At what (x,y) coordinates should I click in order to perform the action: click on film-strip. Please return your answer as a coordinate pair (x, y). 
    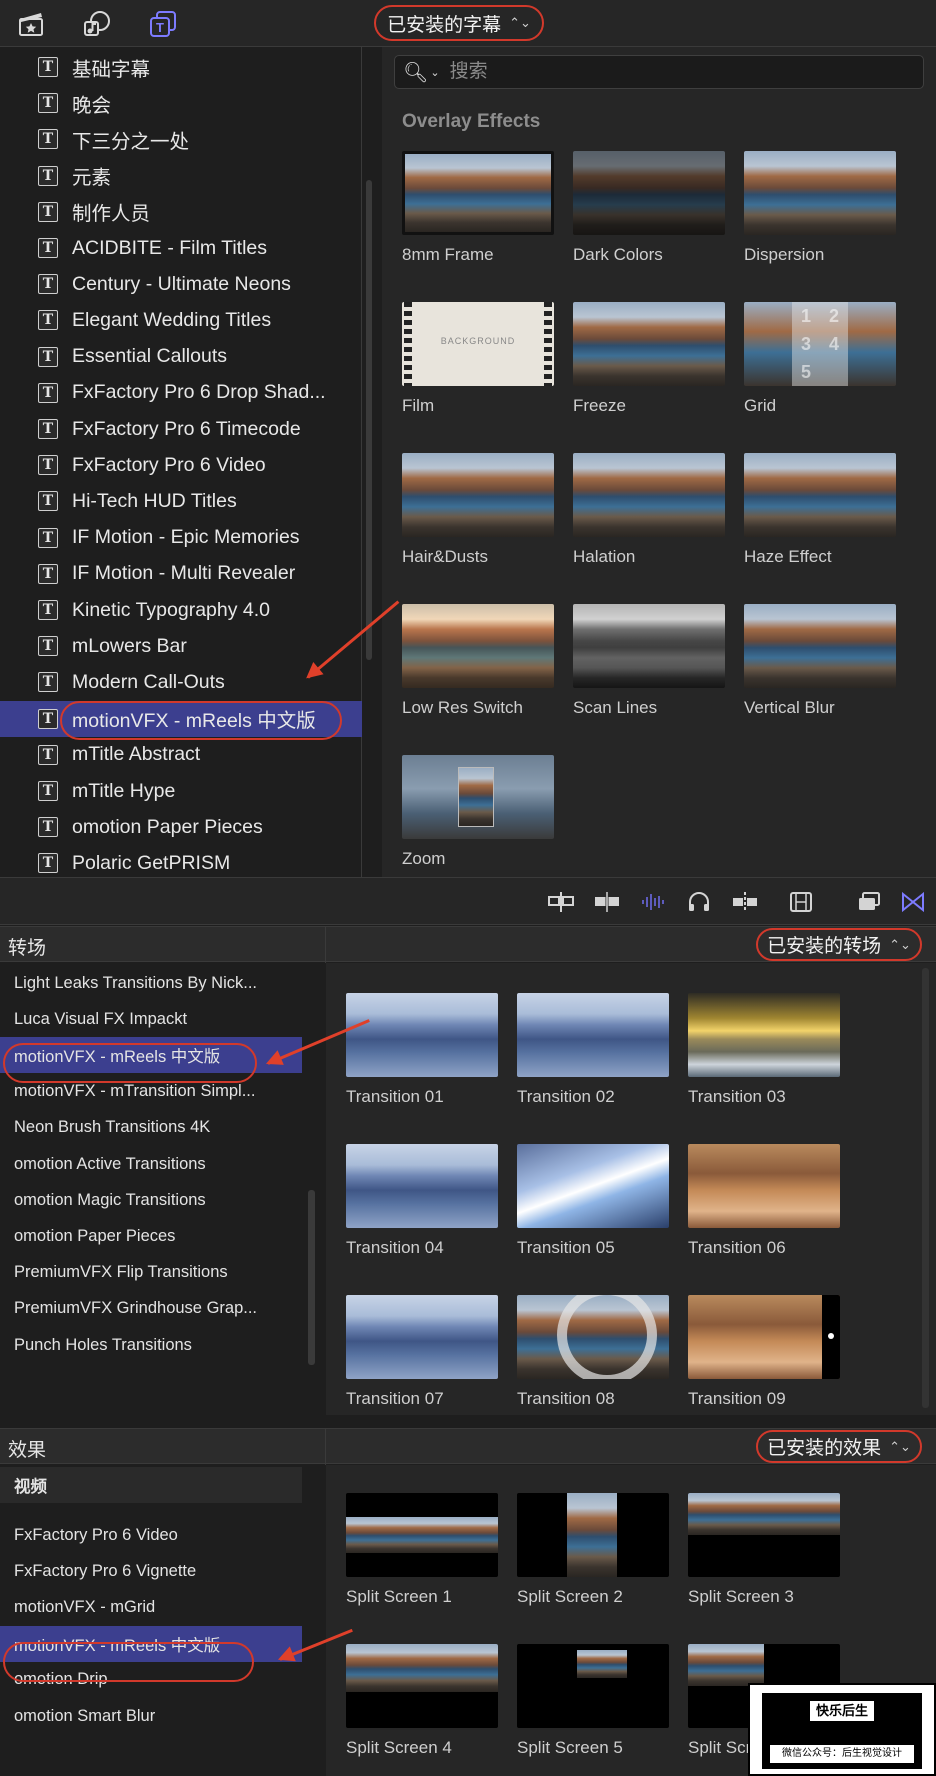
    Looking at the image, I should click on (548, 344).